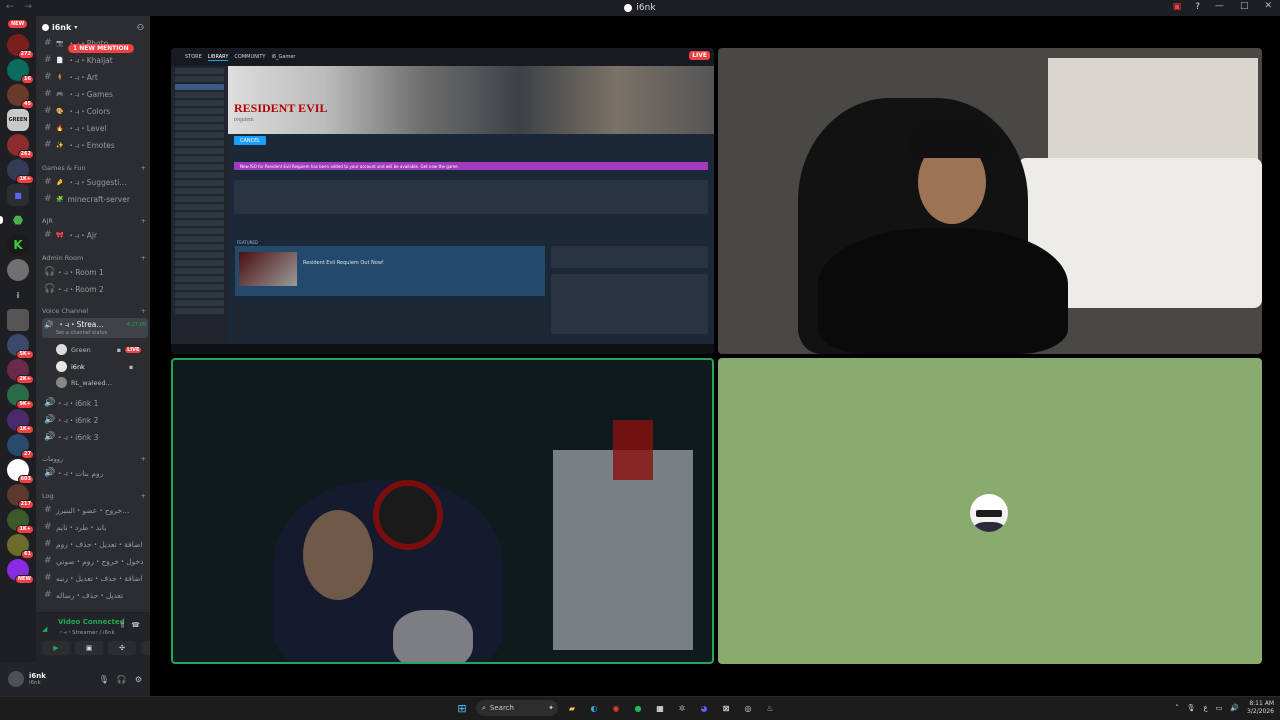 The width and height of the screenshot is (1280, 720). What do you see at coordinates (770, 708) in the screenshot?
I see `steam-icon: ♨` at bounding box center [770, 708].